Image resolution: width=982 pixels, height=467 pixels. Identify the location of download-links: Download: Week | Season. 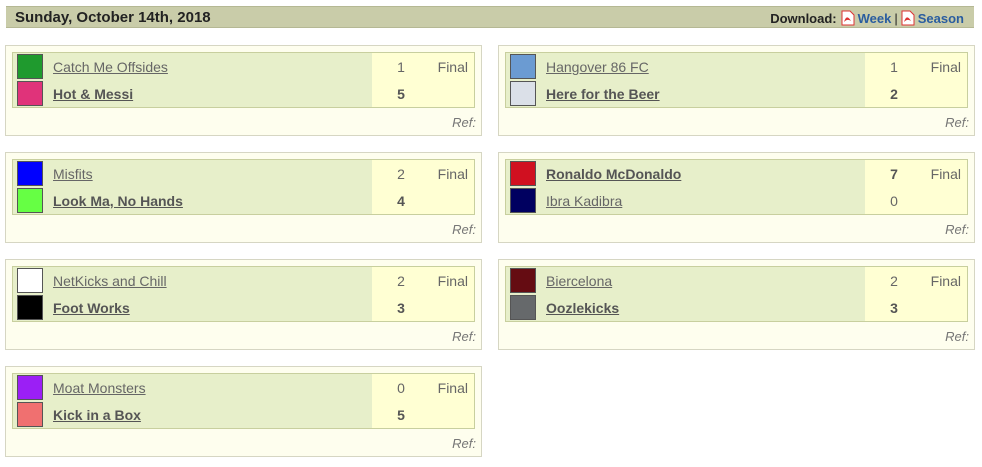
(867, 18).